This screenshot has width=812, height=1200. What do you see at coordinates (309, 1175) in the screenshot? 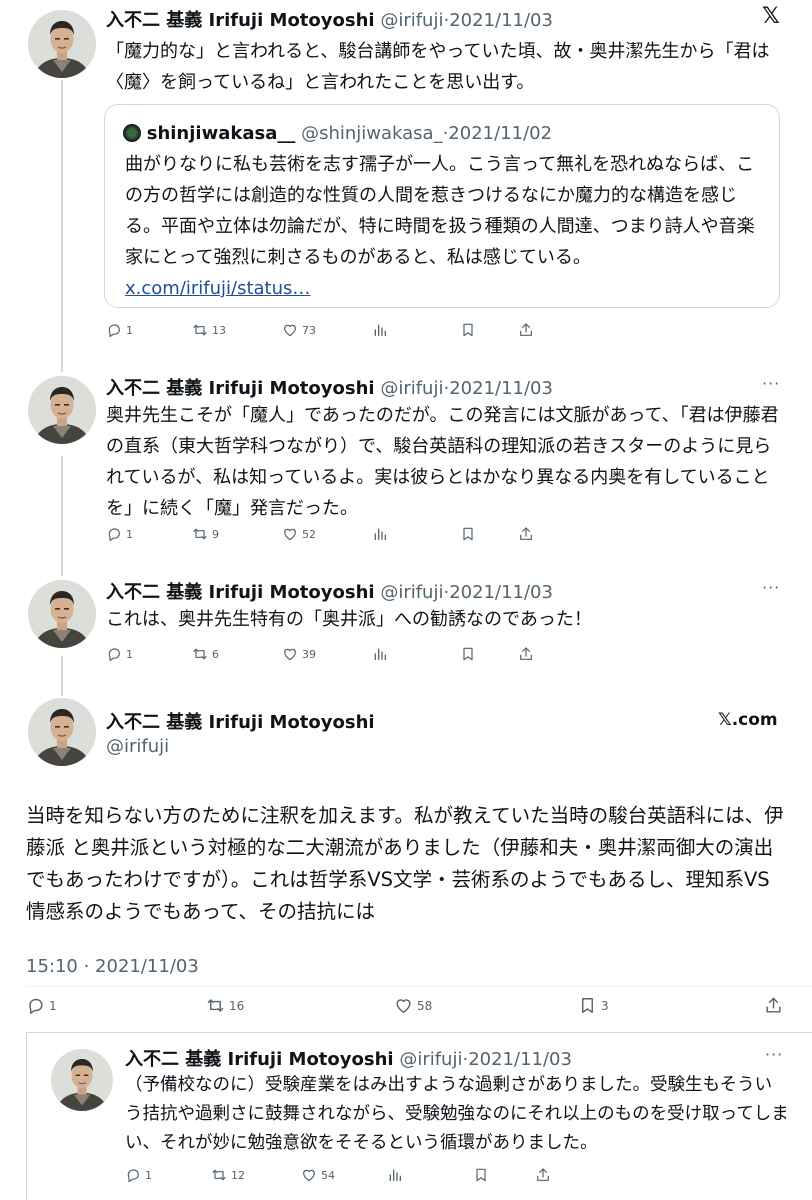
I see `heart-icon` at bounding box center [309, 1175].